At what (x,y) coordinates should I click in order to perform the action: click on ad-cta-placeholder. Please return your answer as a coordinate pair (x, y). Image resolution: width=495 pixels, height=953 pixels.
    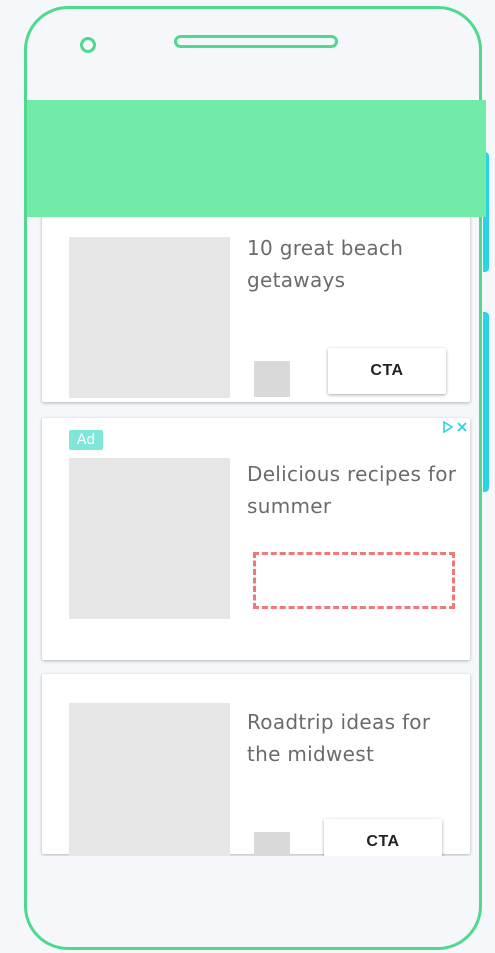
    Looking at the image, I should click on (354, 580).